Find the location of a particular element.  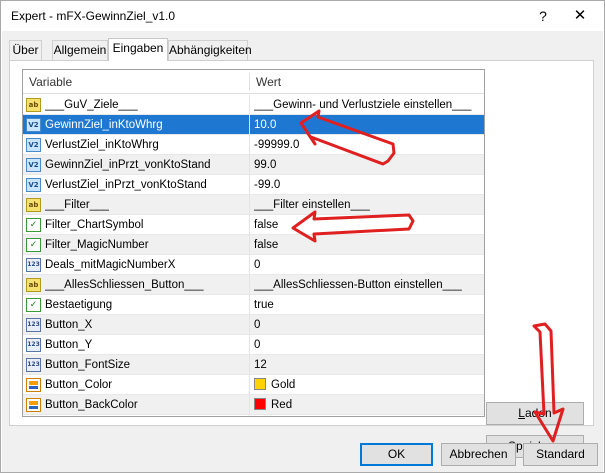

table-row: ✓ Filter_ChartSymbol false is located at coordinates (253, 225).